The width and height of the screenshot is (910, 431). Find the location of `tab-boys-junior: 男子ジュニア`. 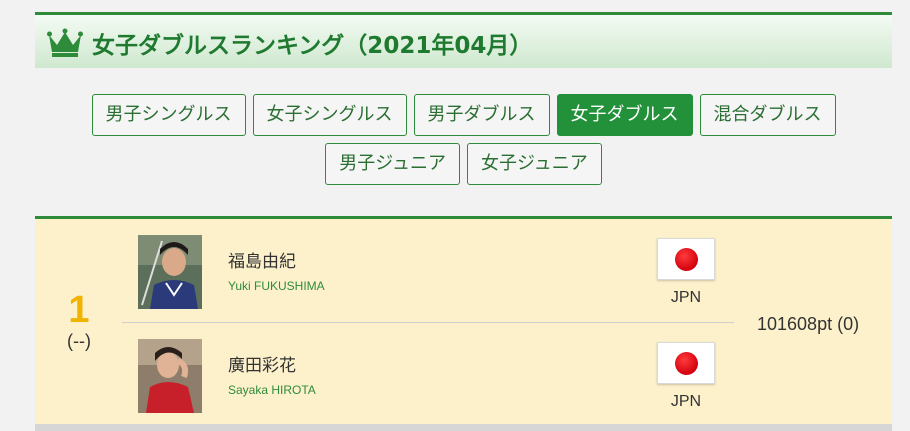

tab-boys-junior: 男子ジュニア is located at coordinates (392, 164).